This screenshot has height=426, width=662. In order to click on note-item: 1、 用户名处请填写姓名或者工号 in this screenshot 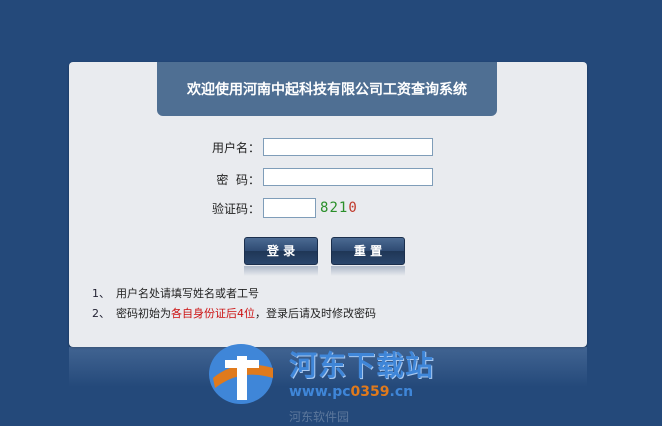, I will do `click(175, 293)`.